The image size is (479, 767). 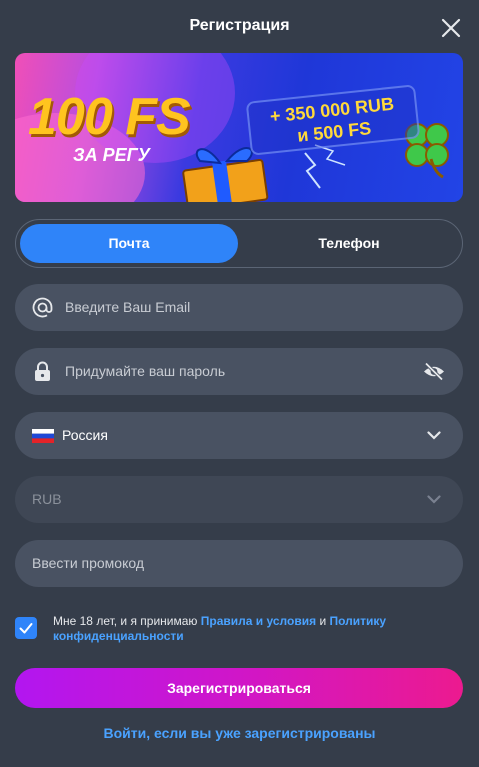 I want to click on lock-icon, so click(x=42, y=371).